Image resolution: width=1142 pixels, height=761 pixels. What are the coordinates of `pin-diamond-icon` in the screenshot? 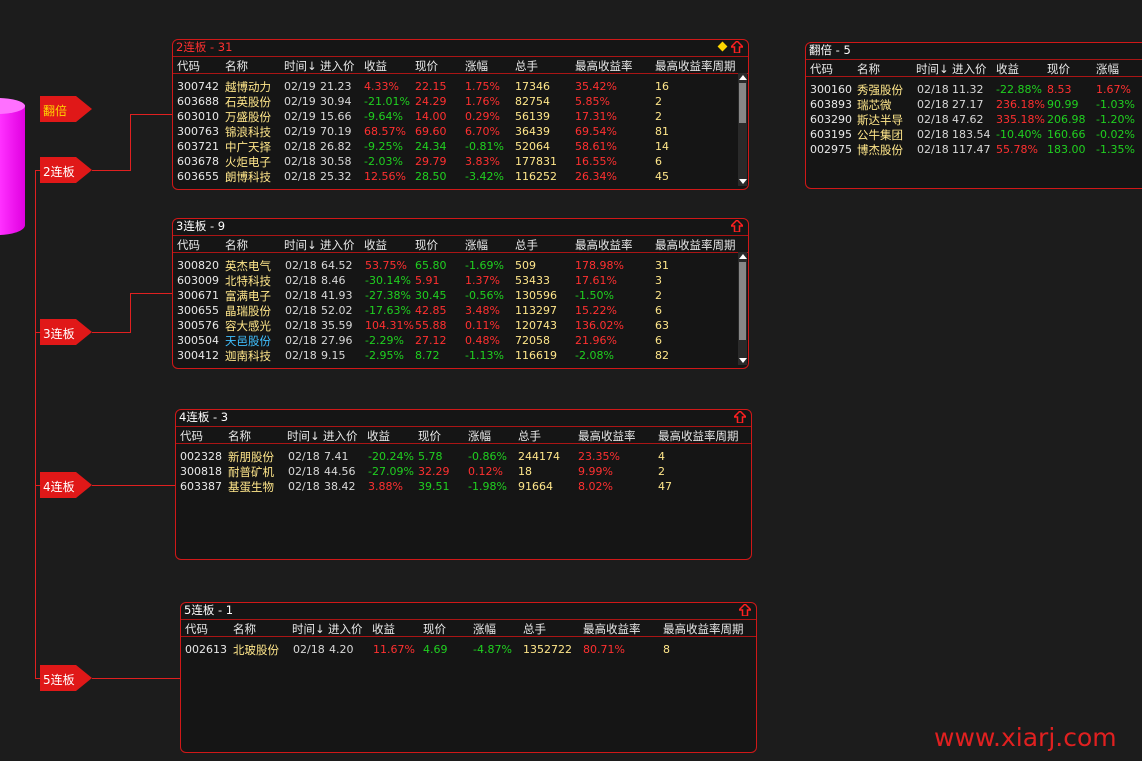 It's located at (722, 46).